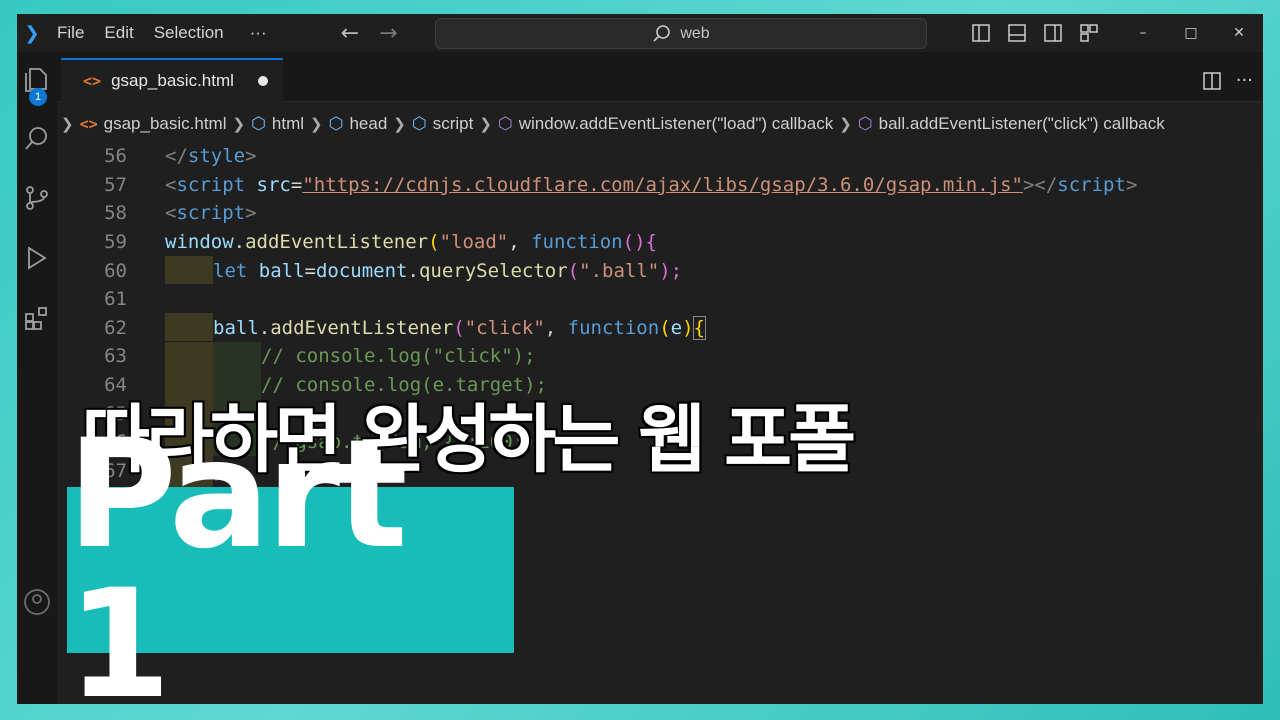 The image size is (1280, 720). I want to click on back-arrow-icon: ←, so click(350, 33).